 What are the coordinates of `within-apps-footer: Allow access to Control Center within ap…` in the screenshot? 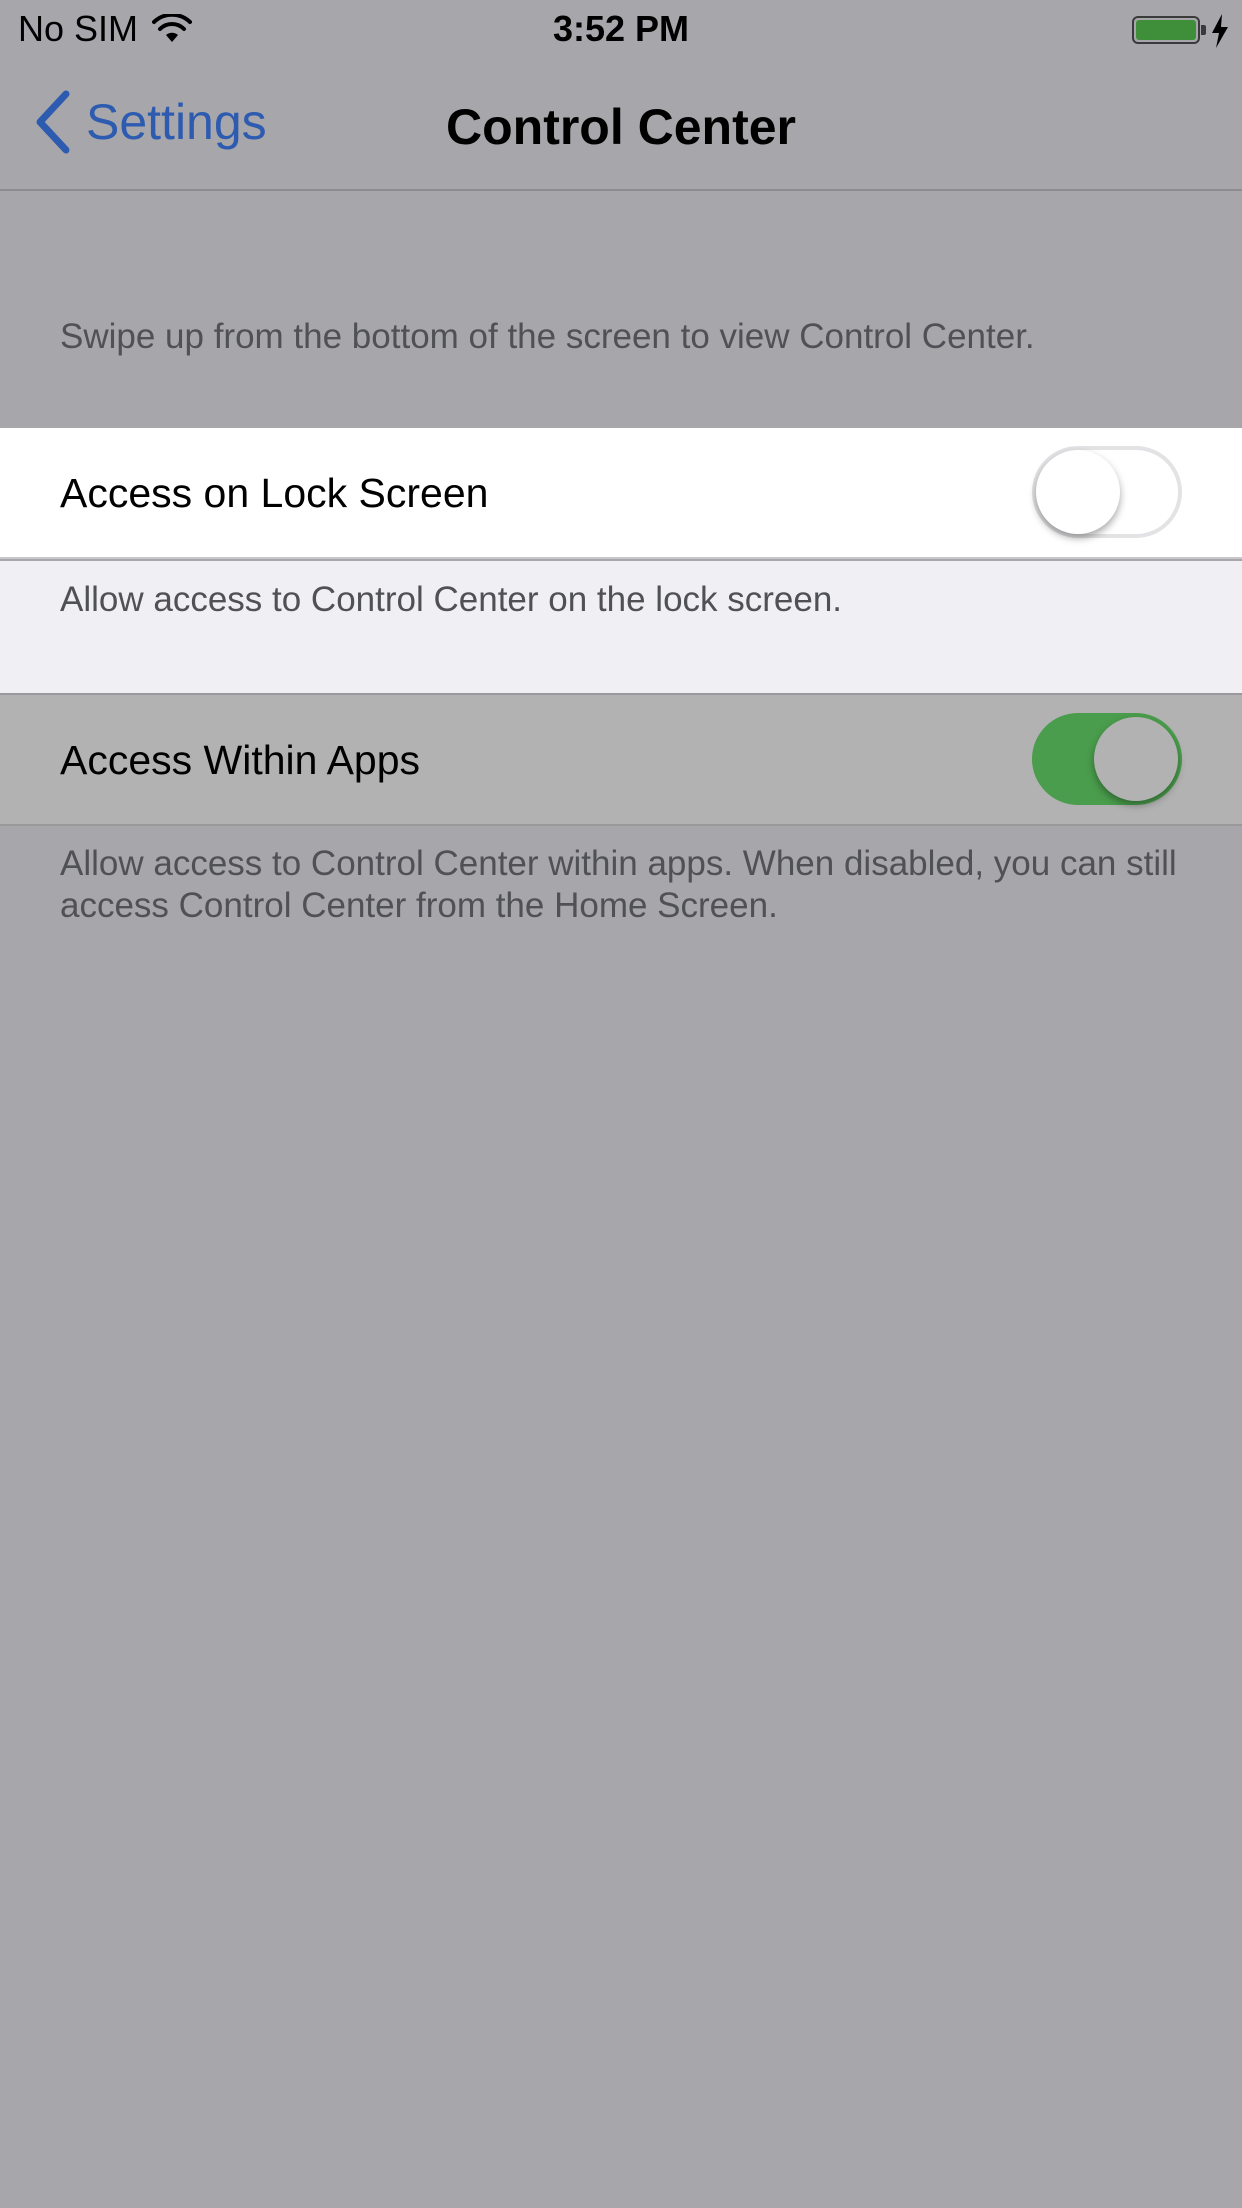 It's located at (618, 884).